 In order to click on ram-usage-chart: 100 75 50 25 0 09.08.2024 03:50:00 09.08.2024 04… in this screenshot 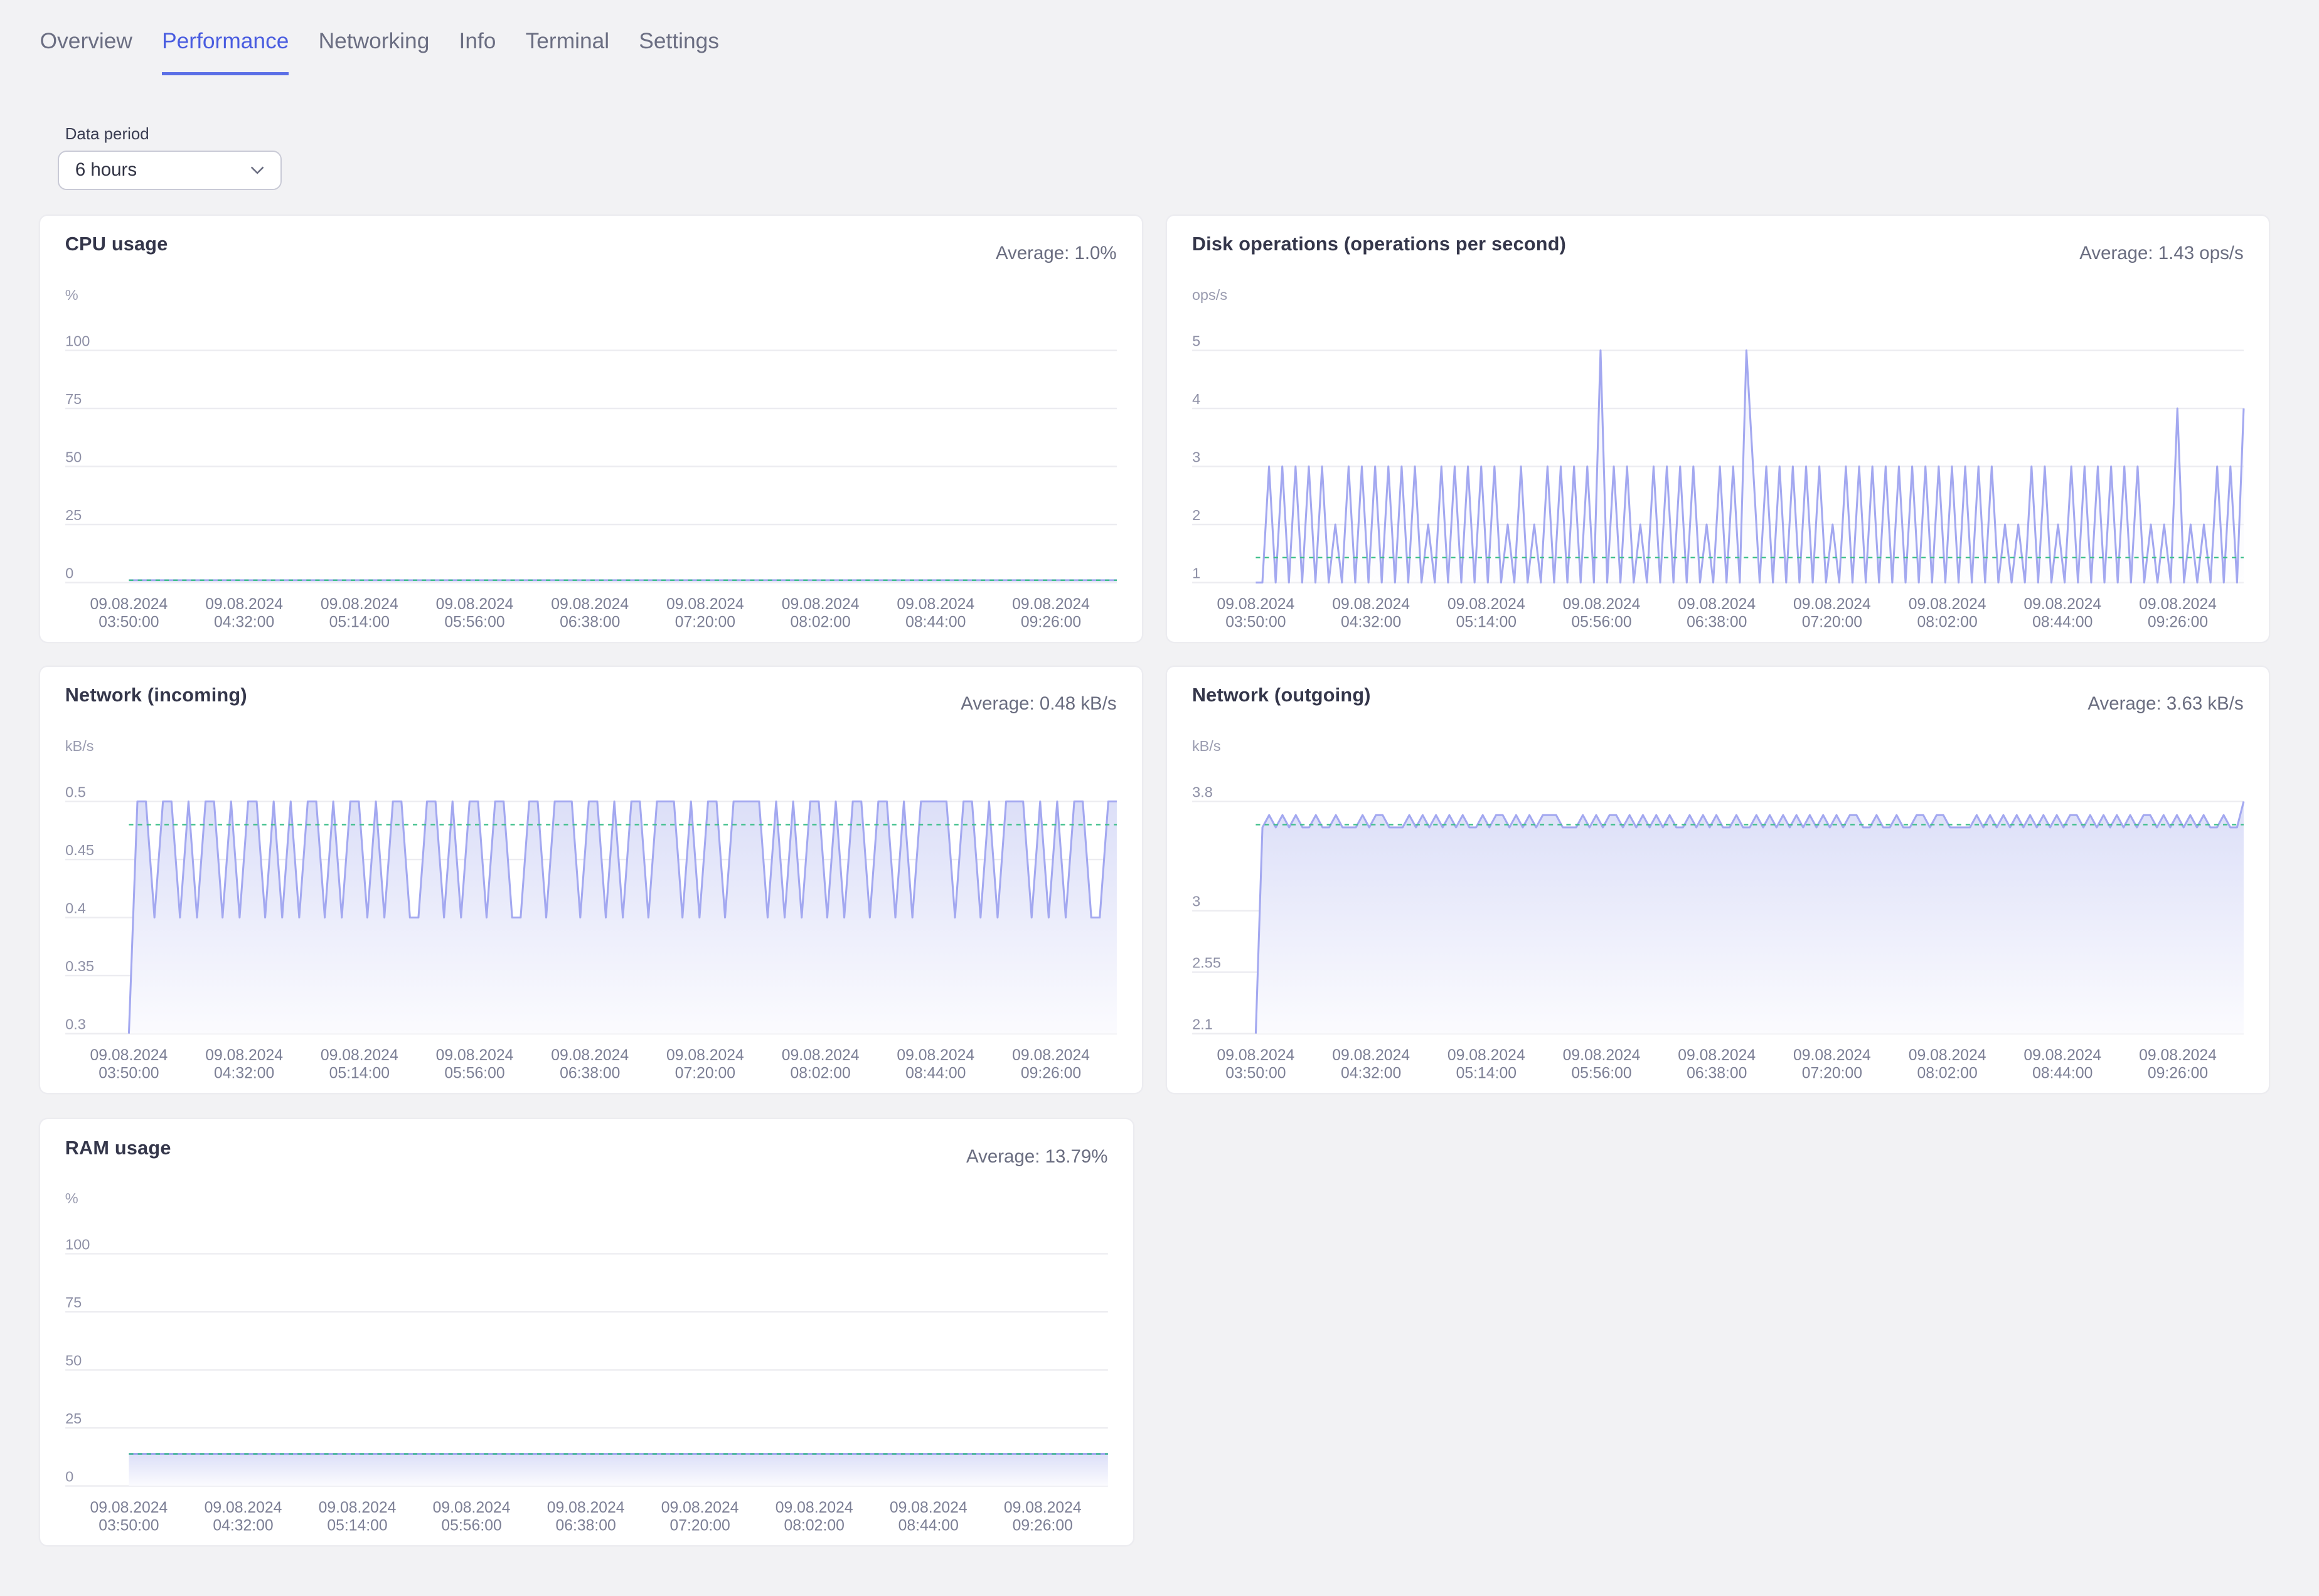, I will do `click(586, 1386)`.